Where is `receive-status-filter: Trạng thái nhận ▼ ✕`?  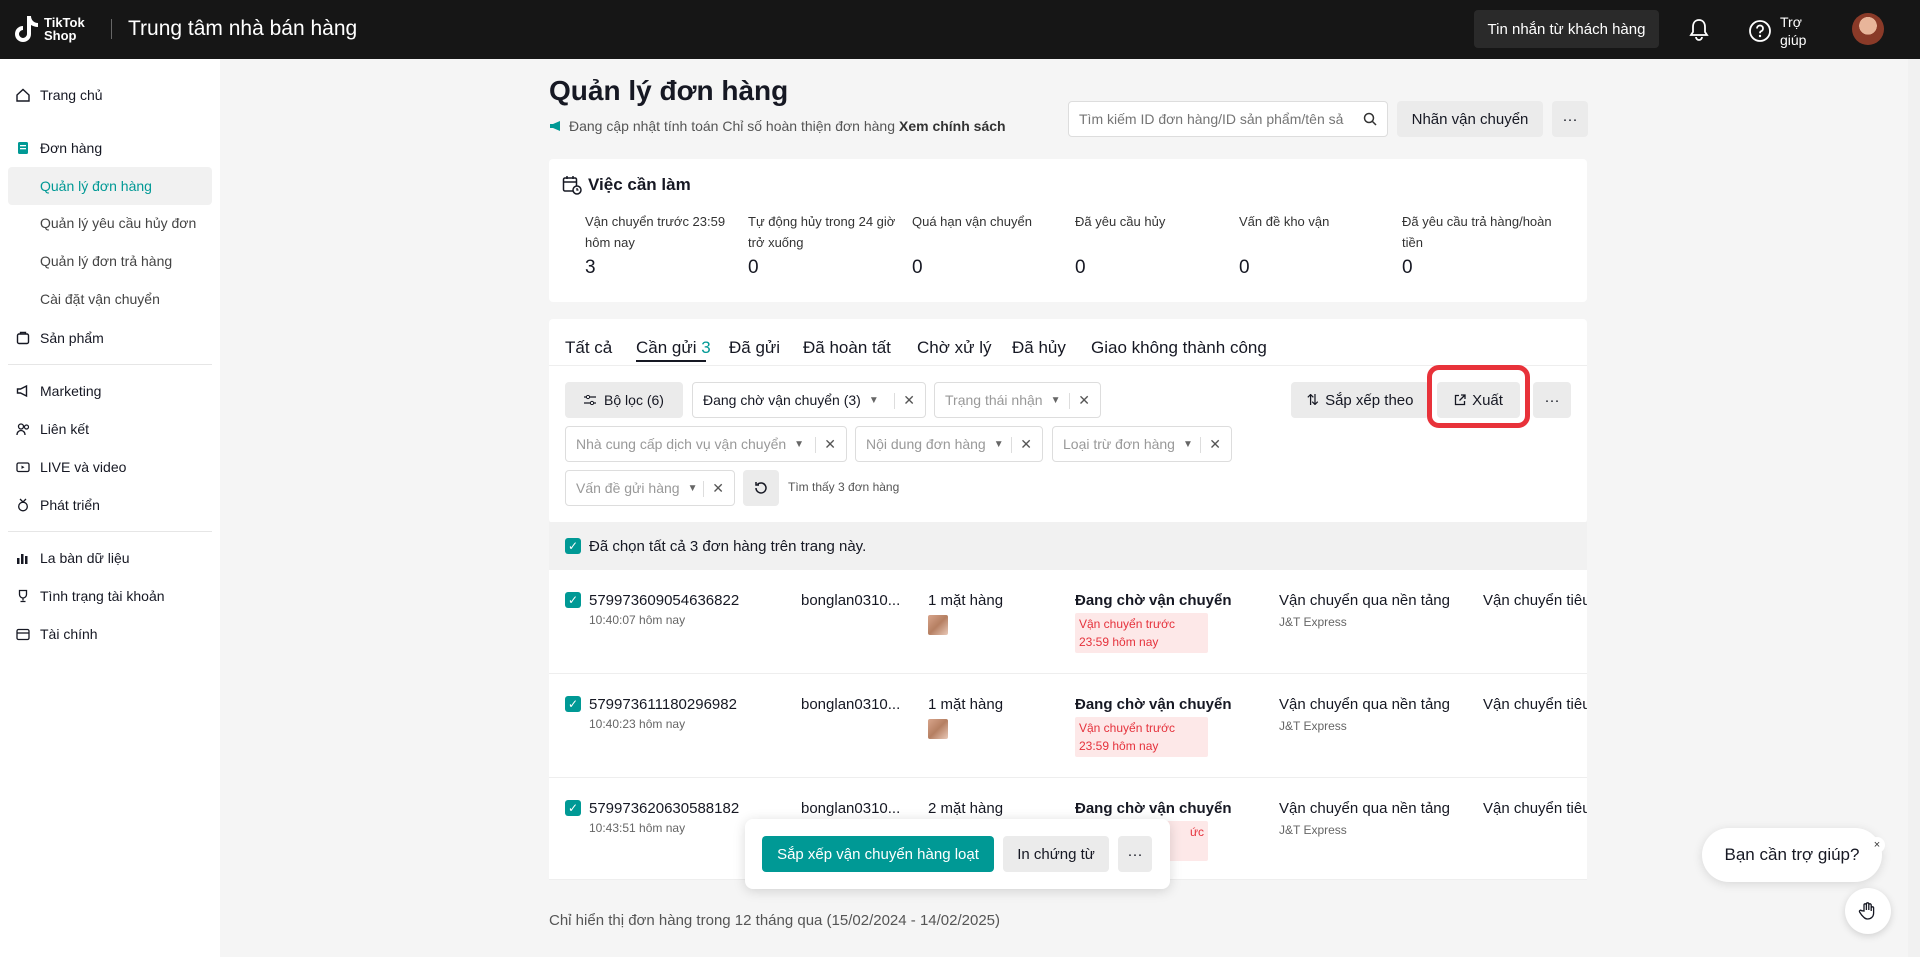
receive-status-filter: Trạng thái nhận ▼ ✕ is located at coordinates (1017, 400).